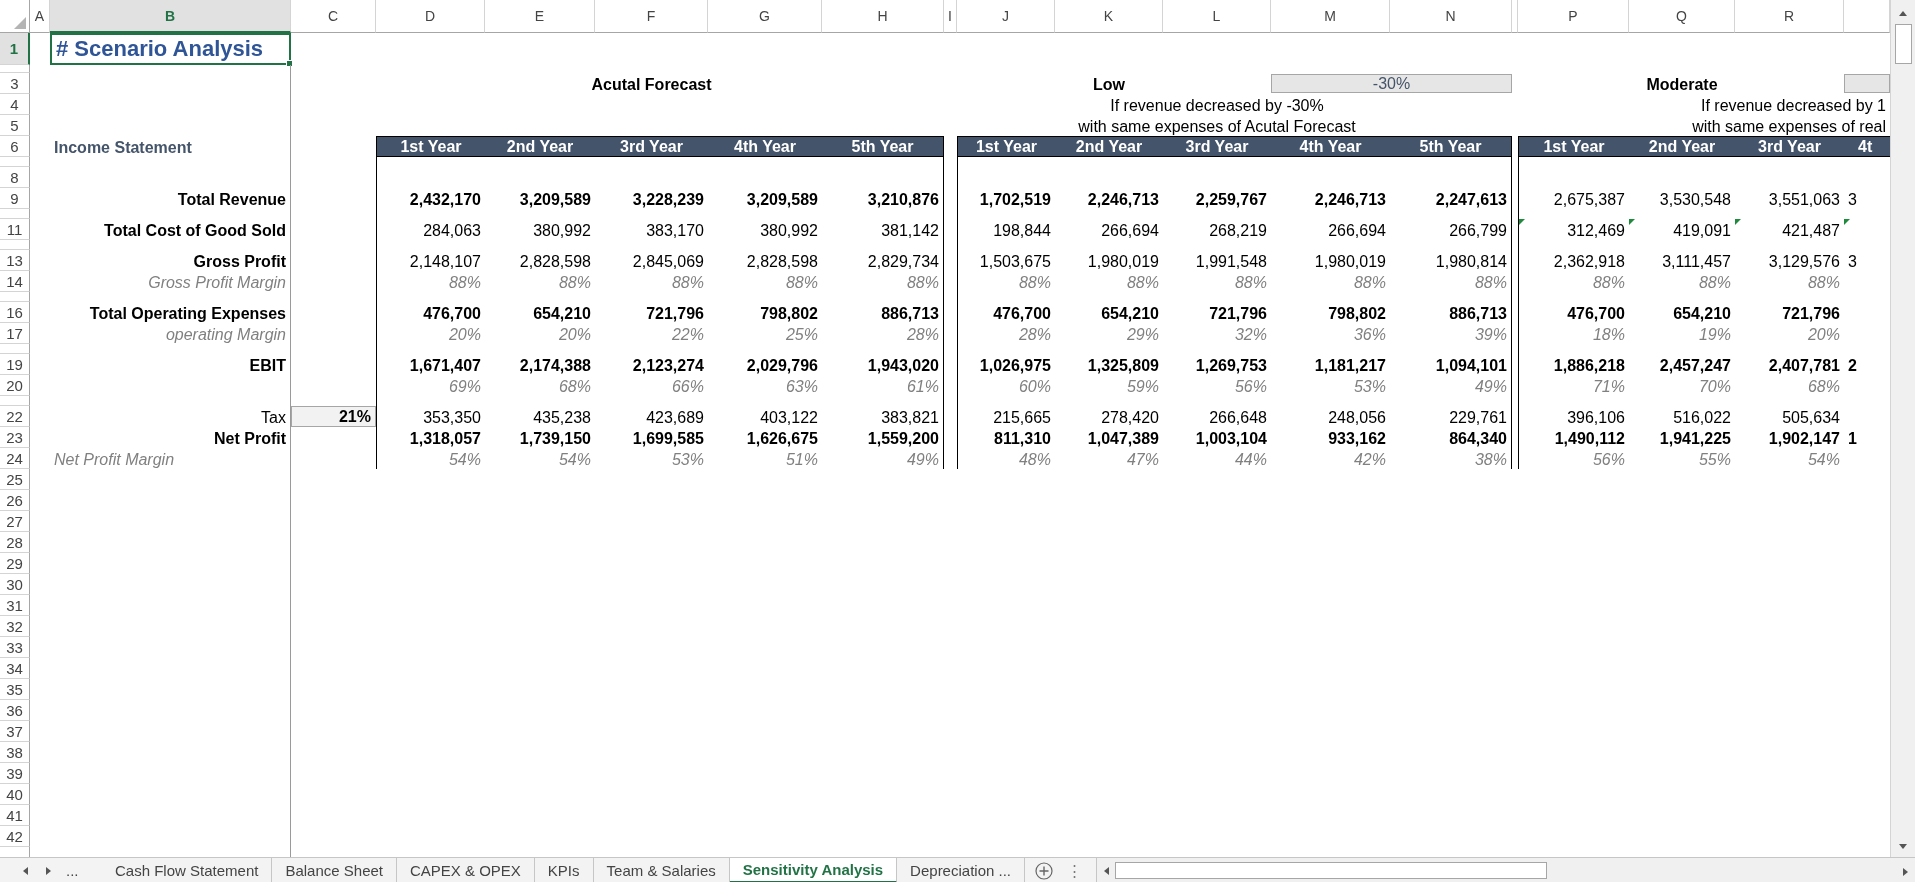  I want to click on row-header: 17, so click(15, 333).